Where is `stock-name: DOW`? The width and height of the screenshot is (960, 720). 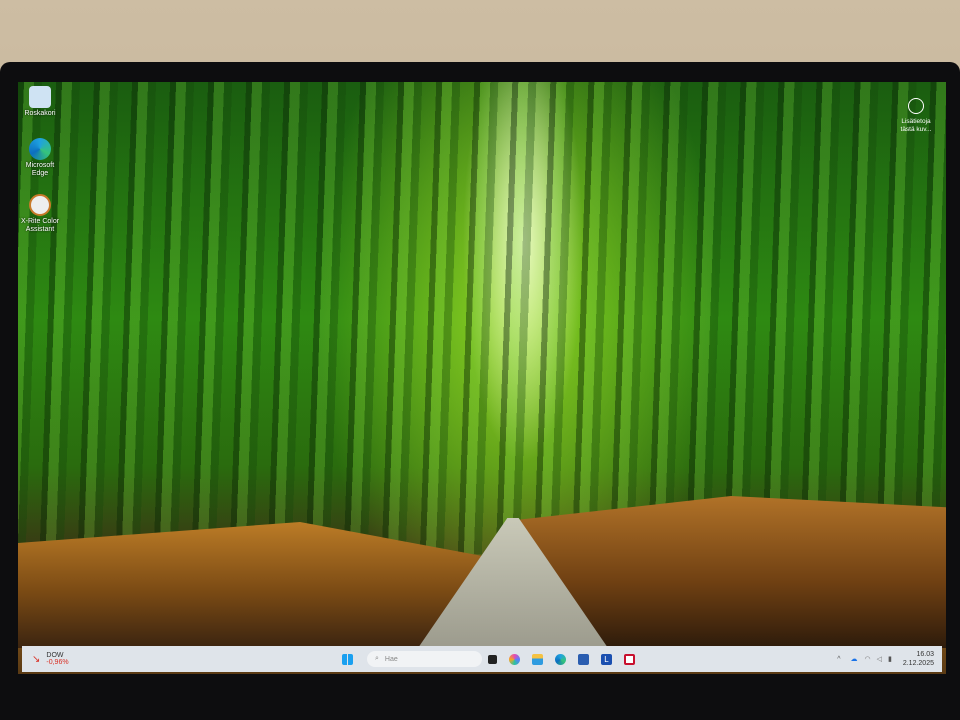 stock-name: DOW is located at coordinates (55, 655).